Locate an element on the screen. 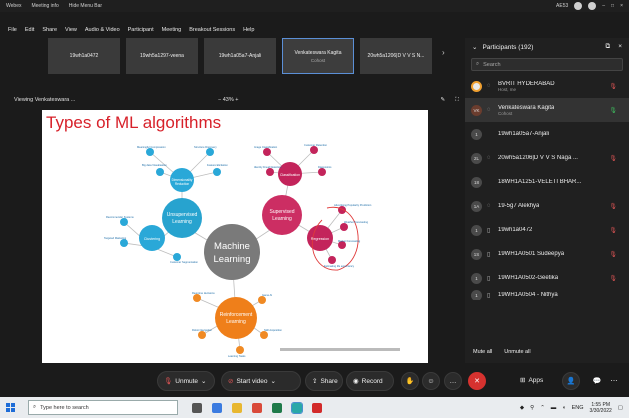 This screenshot has width=629, height=418. svg-text:Advertising Popularity Predict: Advertising Popularity Prediction is located at coordinates (353, 205).